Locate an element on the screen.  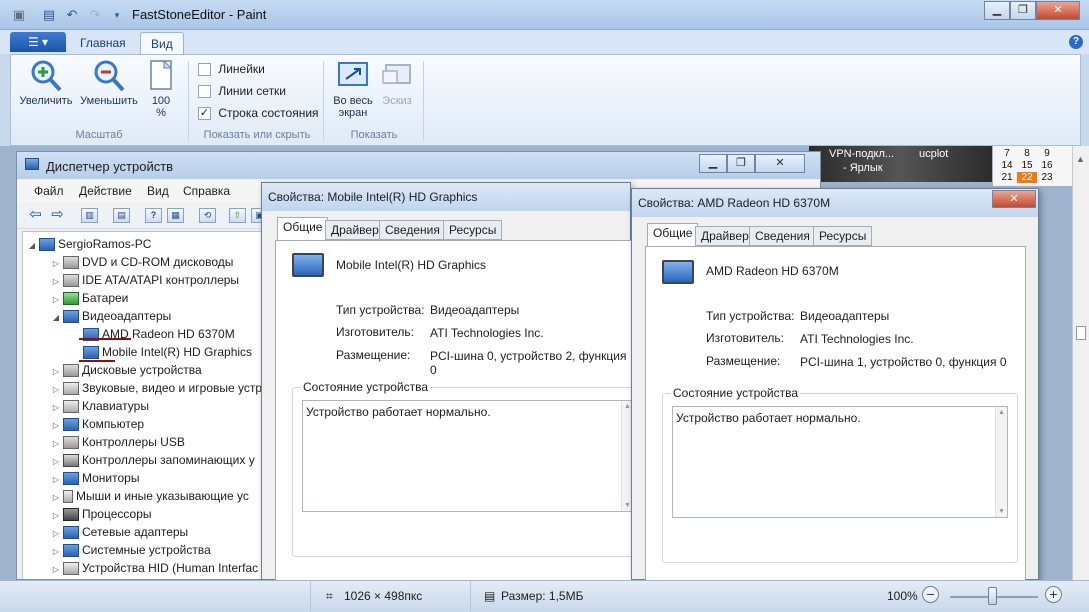
redo-icon: ↷ is located at coordinates (95, 15).